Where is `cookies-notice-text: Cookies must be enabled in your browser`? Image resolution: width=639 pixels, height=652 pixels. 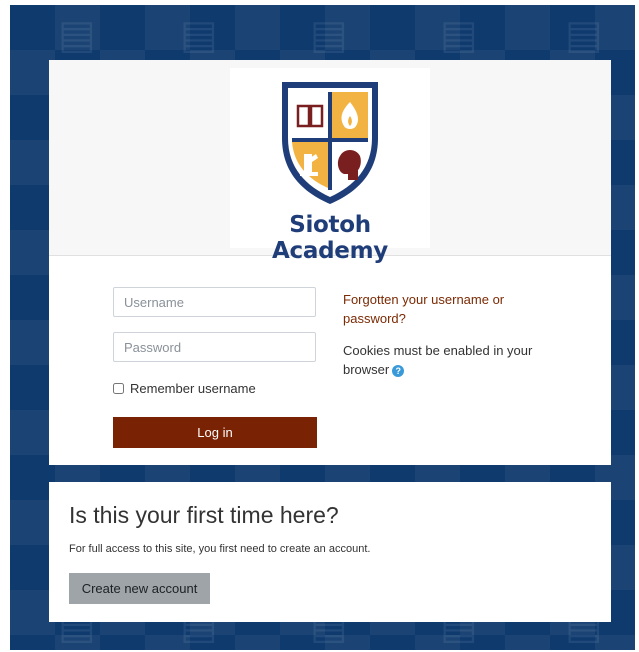
cookies-notice-text: Cookies must be enabled in your browser is located at coordinates (438, 360).